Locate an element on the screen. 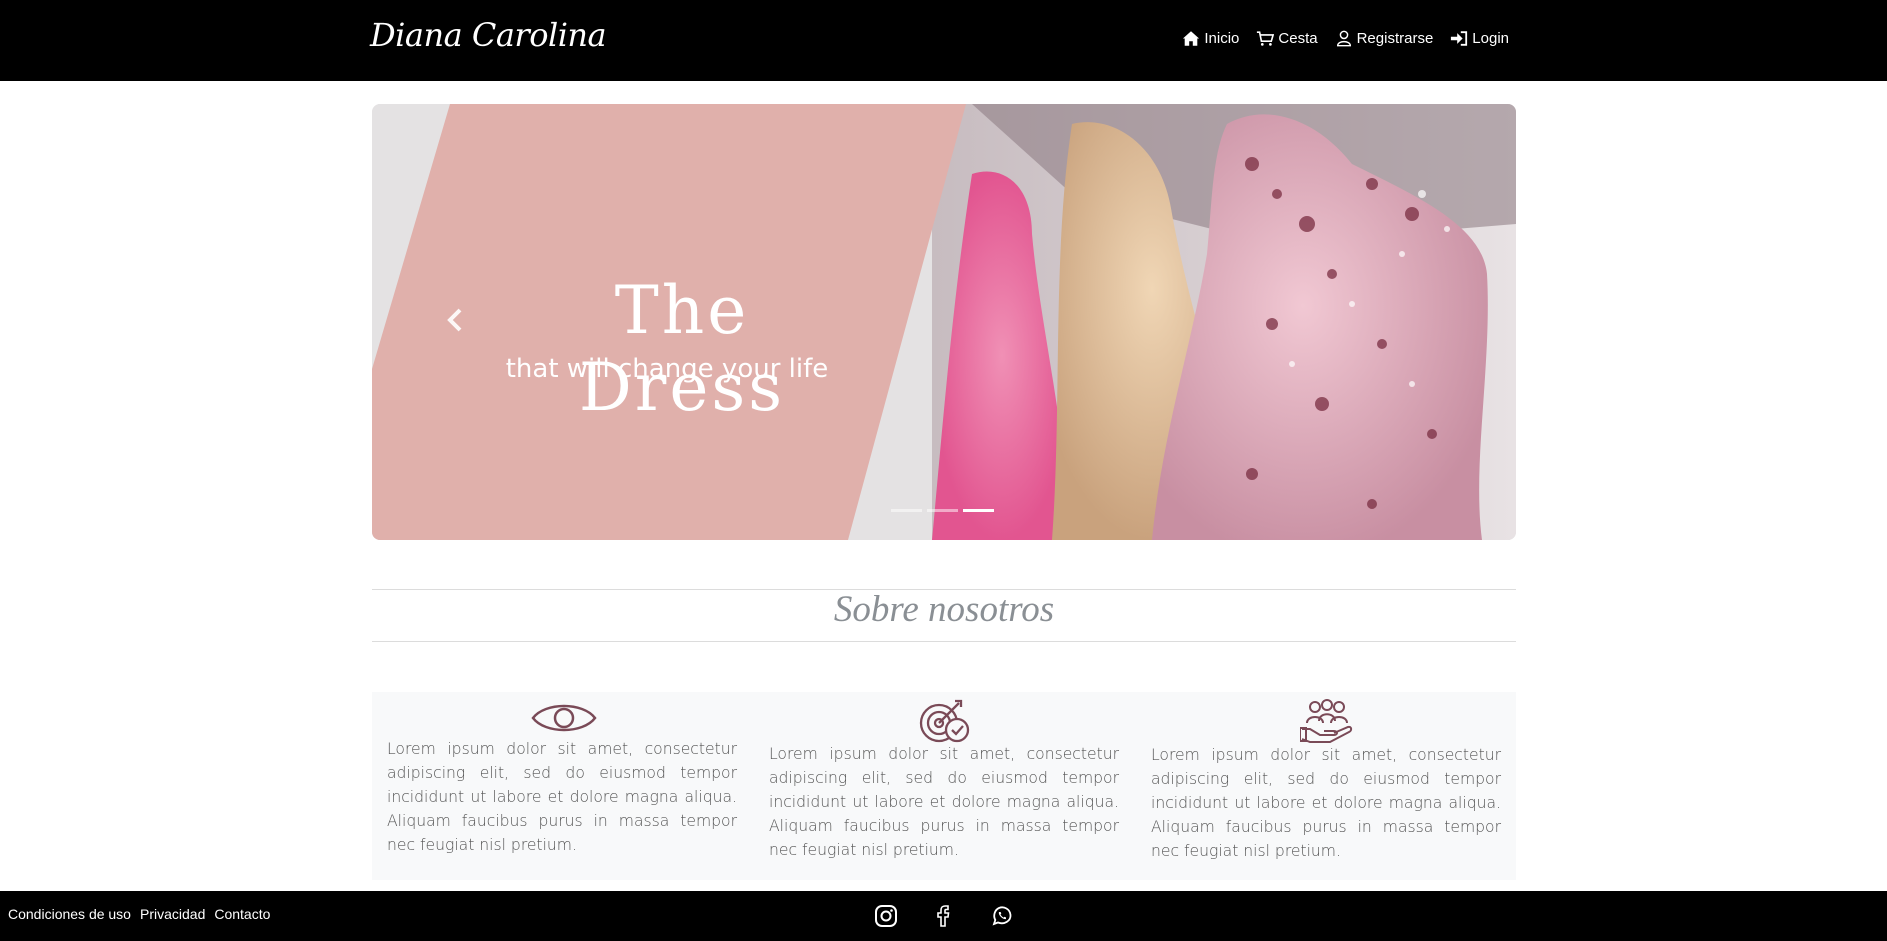 The image size is (1887, 941). nav-login: Login is located at coordinates (1479, 38).